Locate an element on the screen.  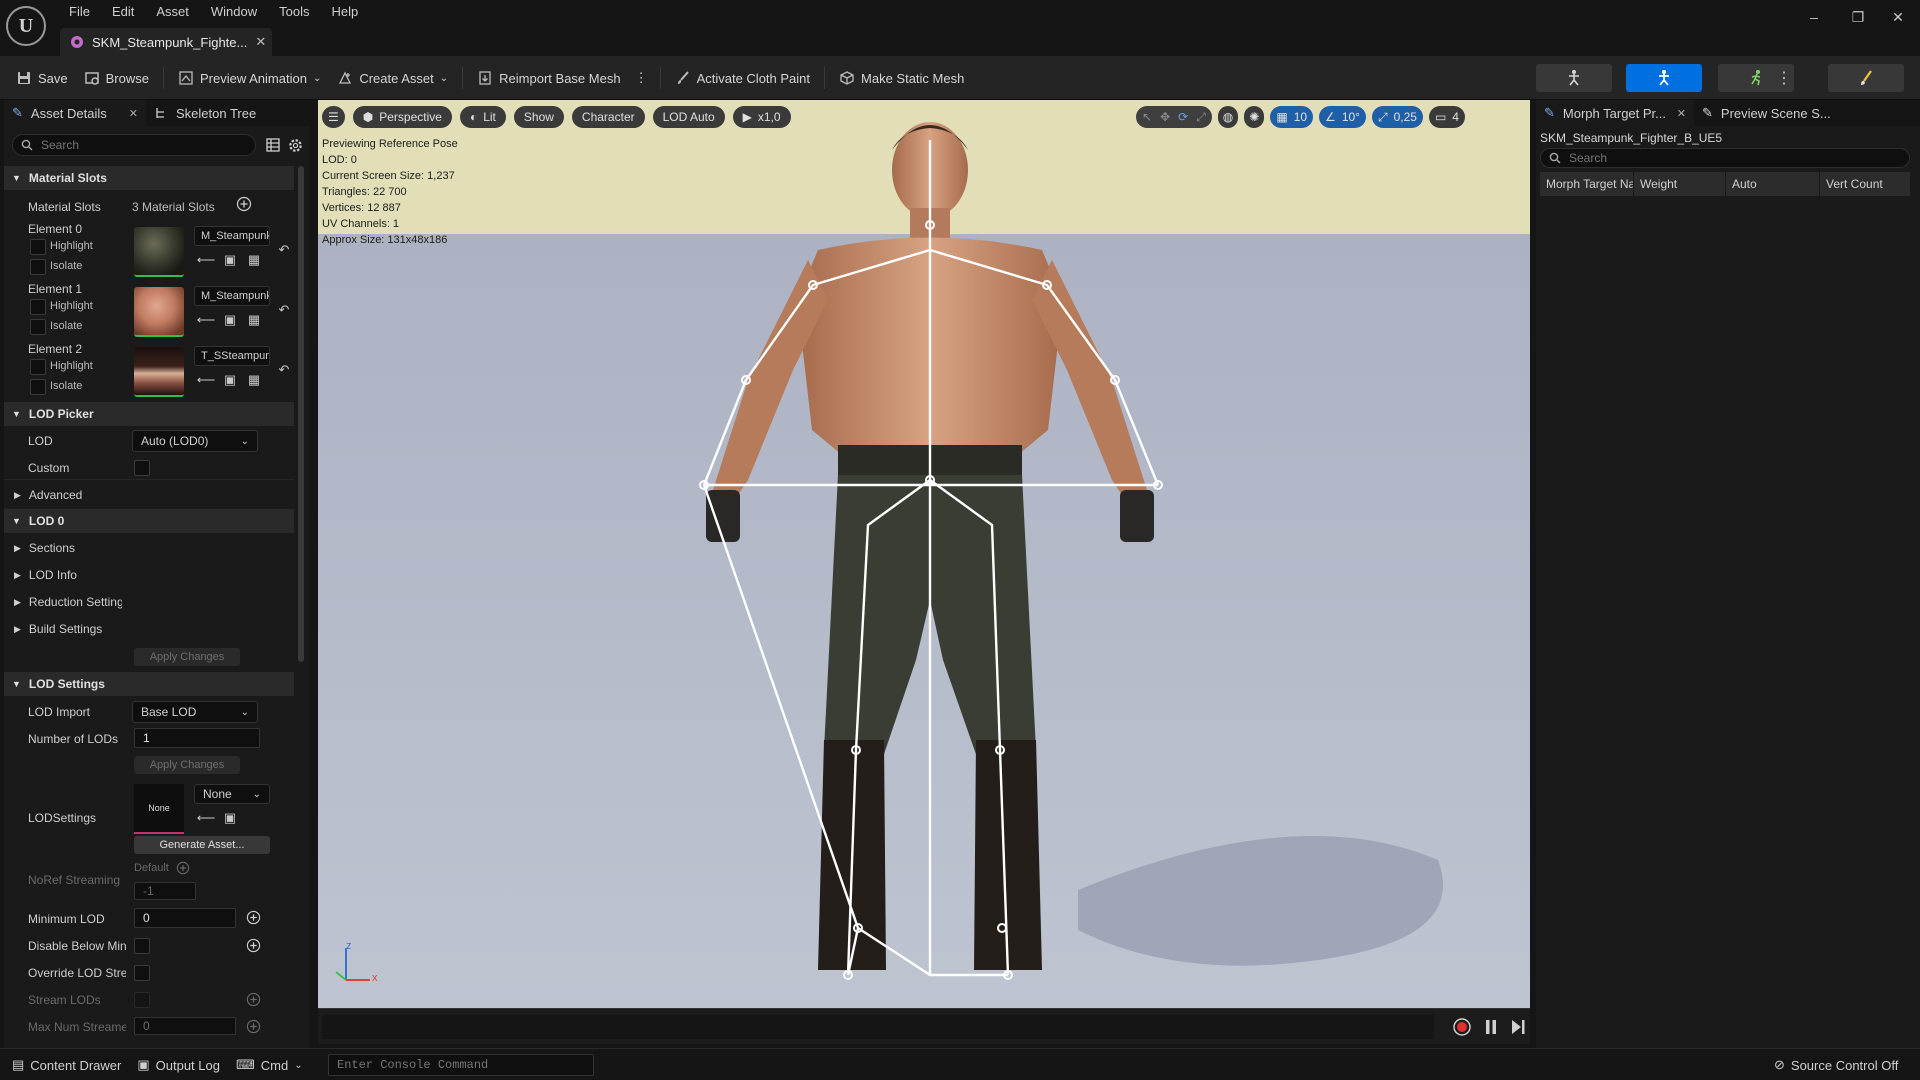
record-icon is located at coordinates (1462, 1027).